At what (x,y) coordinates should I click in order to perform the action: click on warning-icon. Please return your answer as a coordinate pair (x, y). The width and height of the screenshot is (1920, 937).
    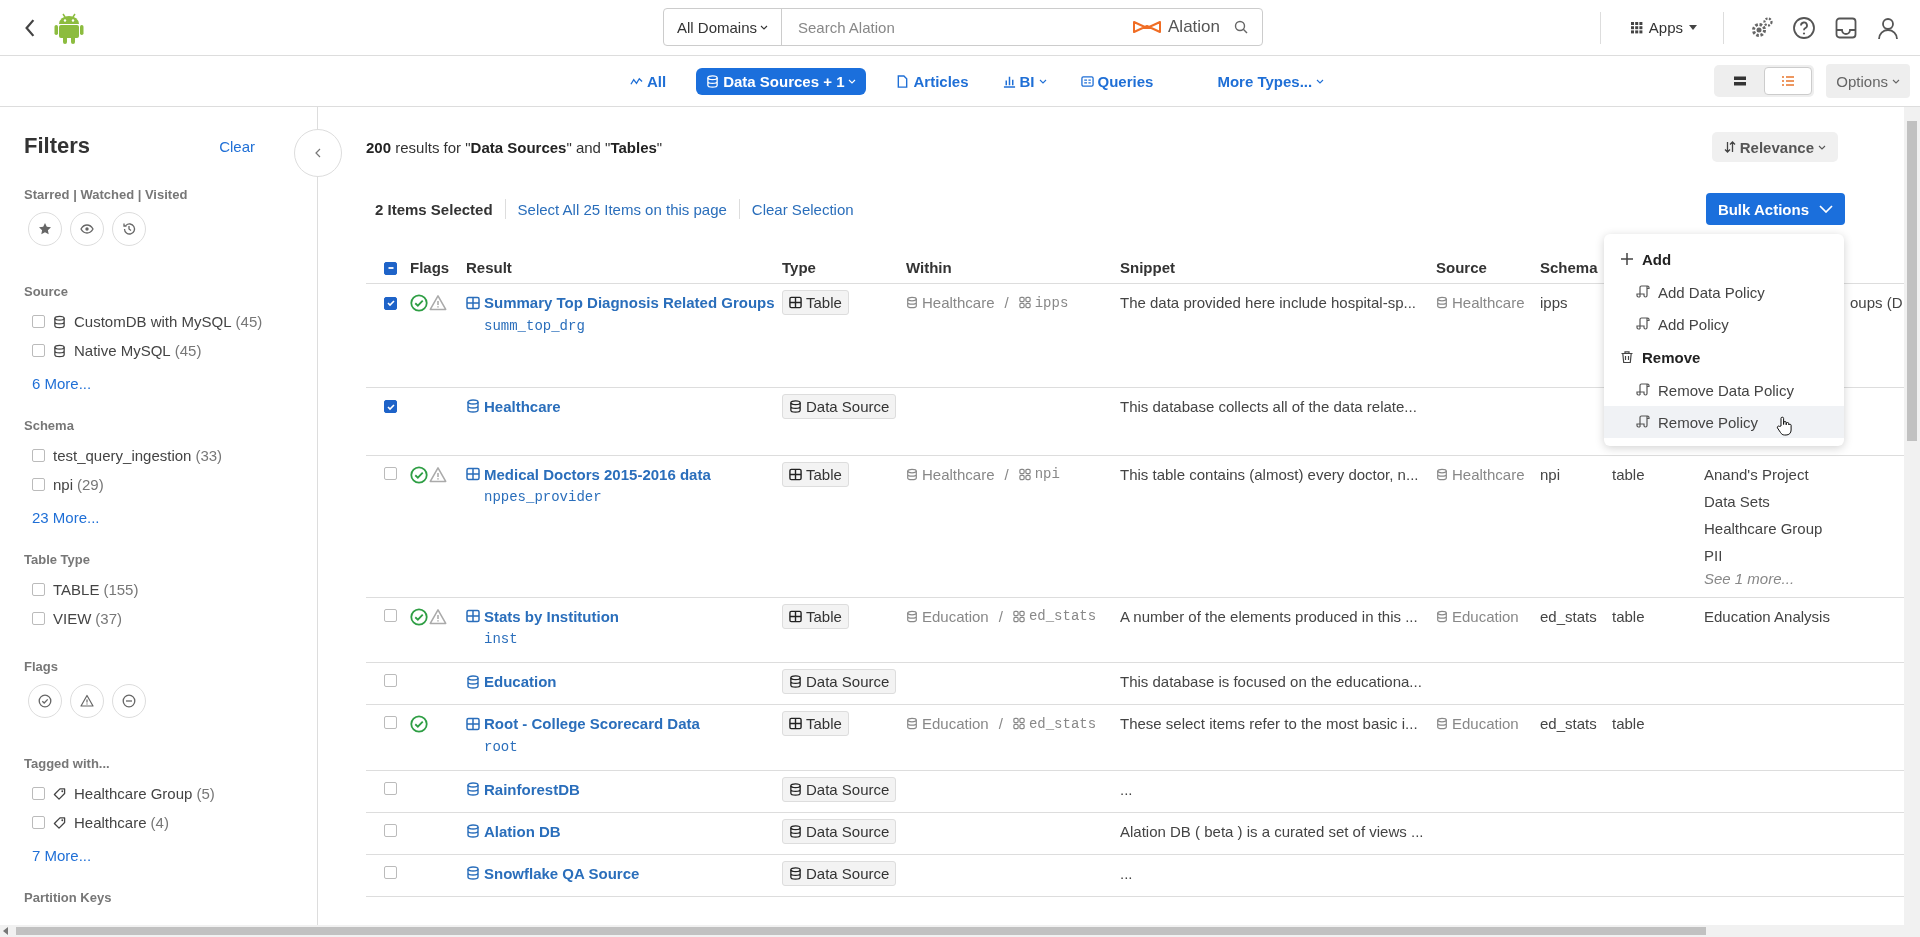
    Looking at the image, I should click on (438, 474).